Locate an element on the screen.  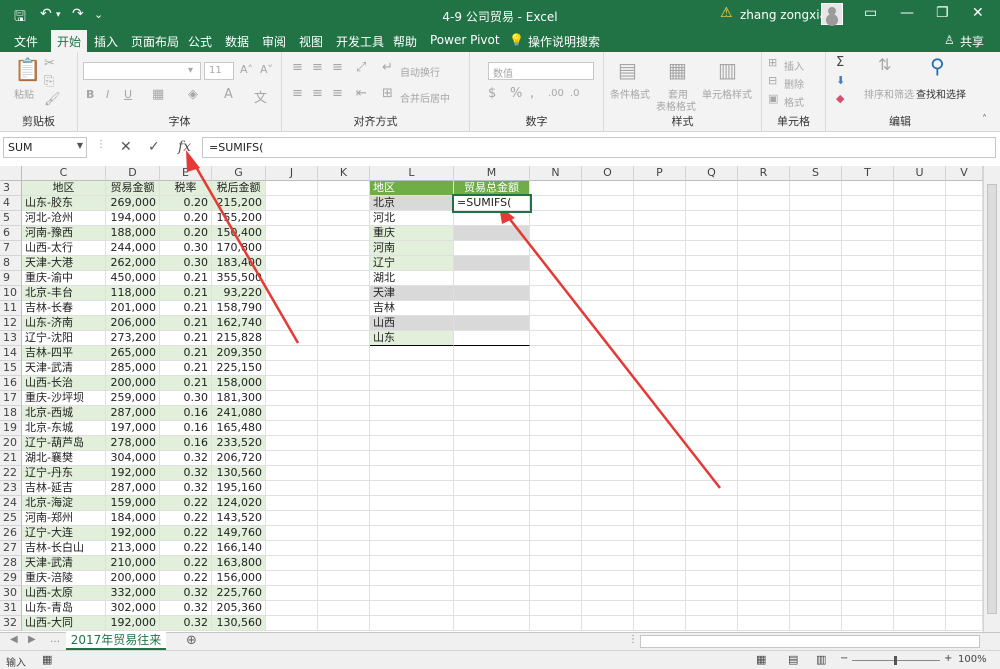
split-icon: ⋮ is located at coordinates (633, 639).